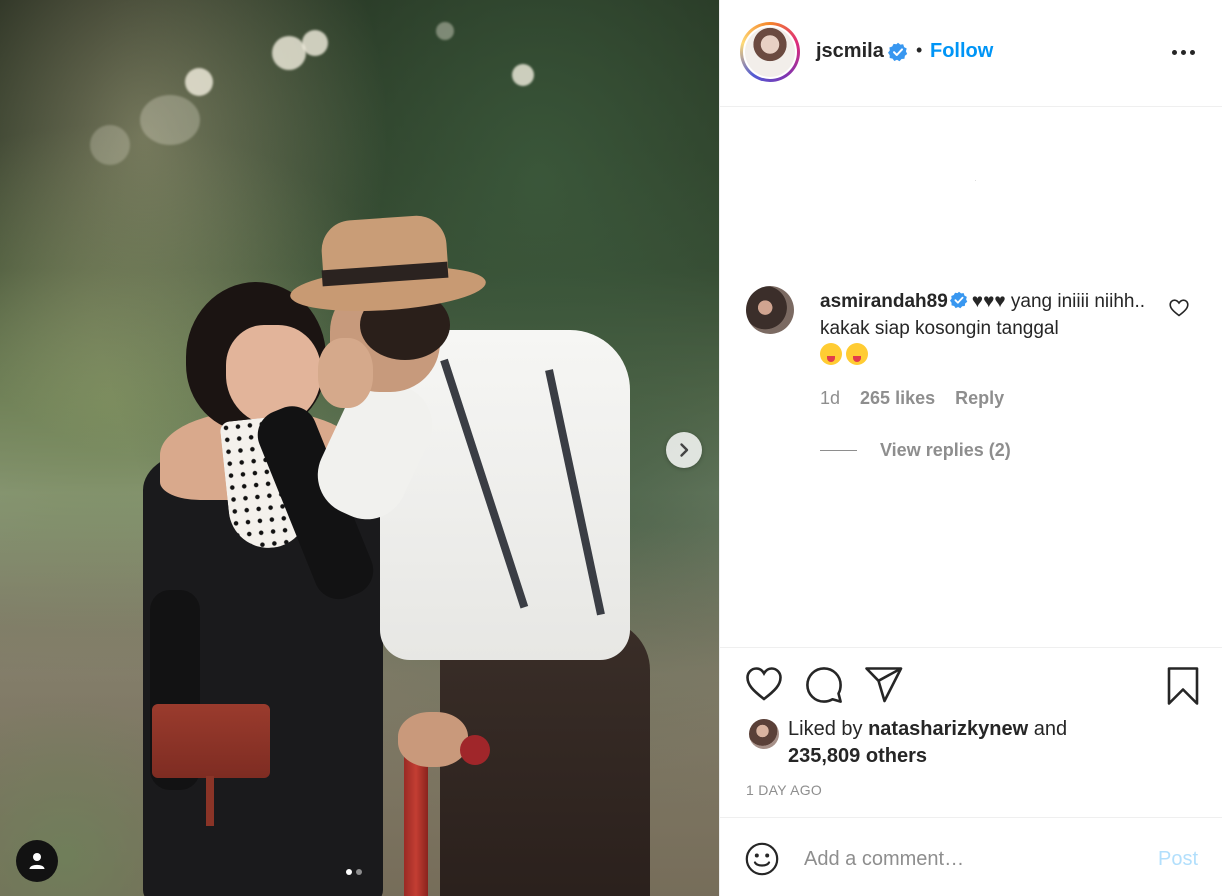 The width and height of the screenshot is (1222, 896). I want to click on follow-button: Follow, so click(961, 51).